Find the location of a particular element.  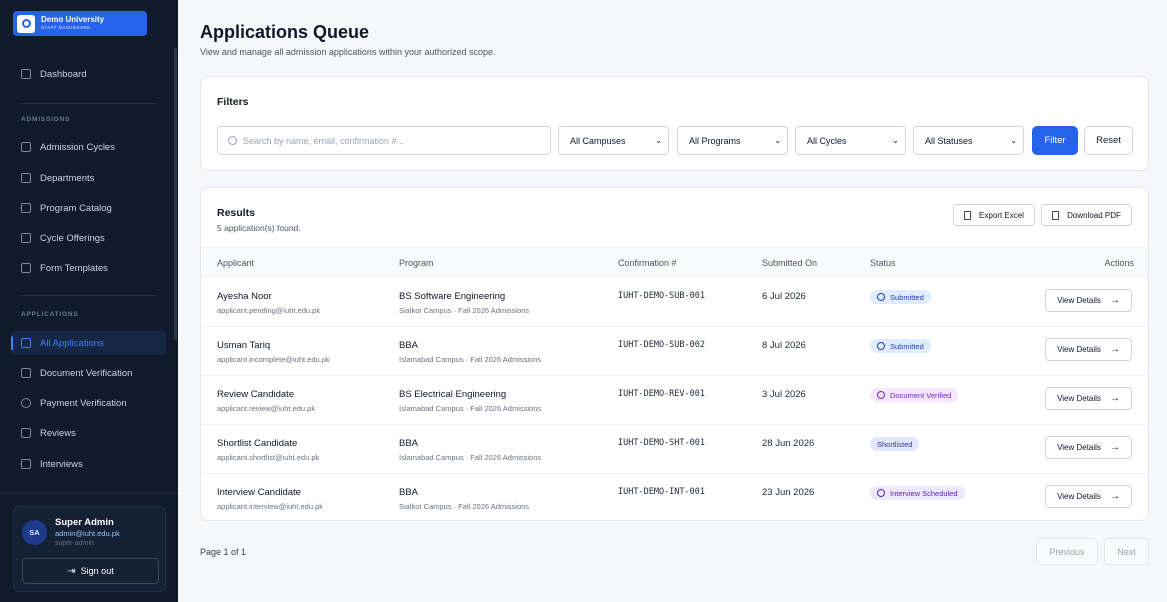

program-select-value: All Programs is located at coordinates (715, 140).